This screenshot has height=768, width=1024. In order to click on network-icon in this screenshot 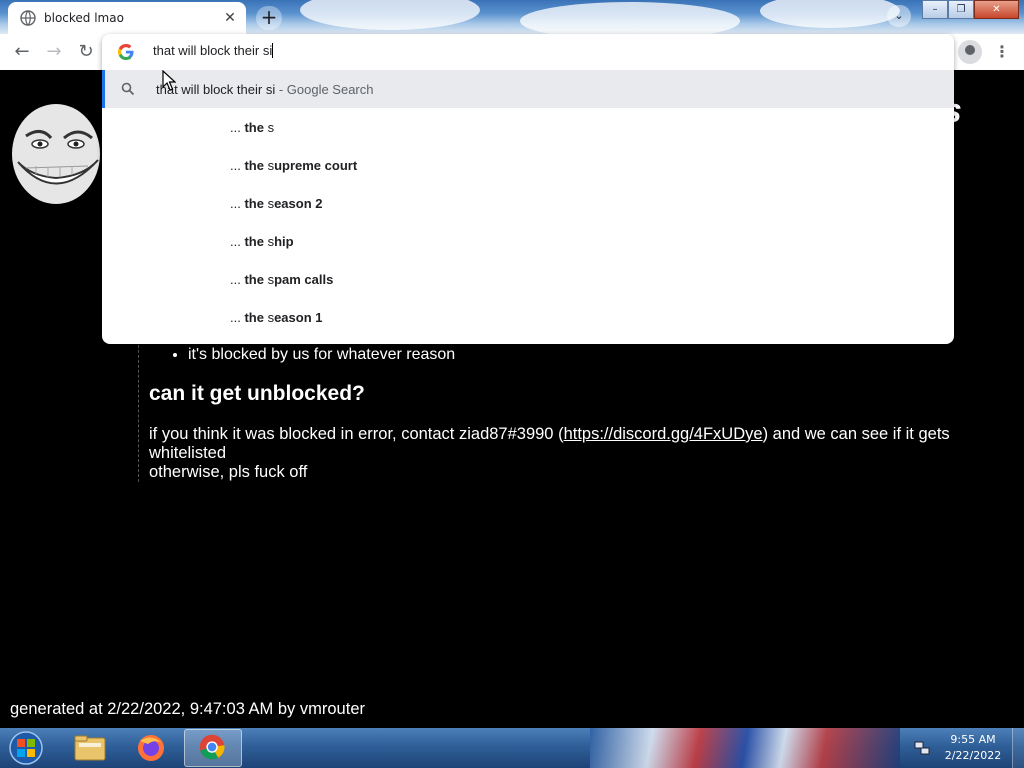, I will do `click(922, 748)`.